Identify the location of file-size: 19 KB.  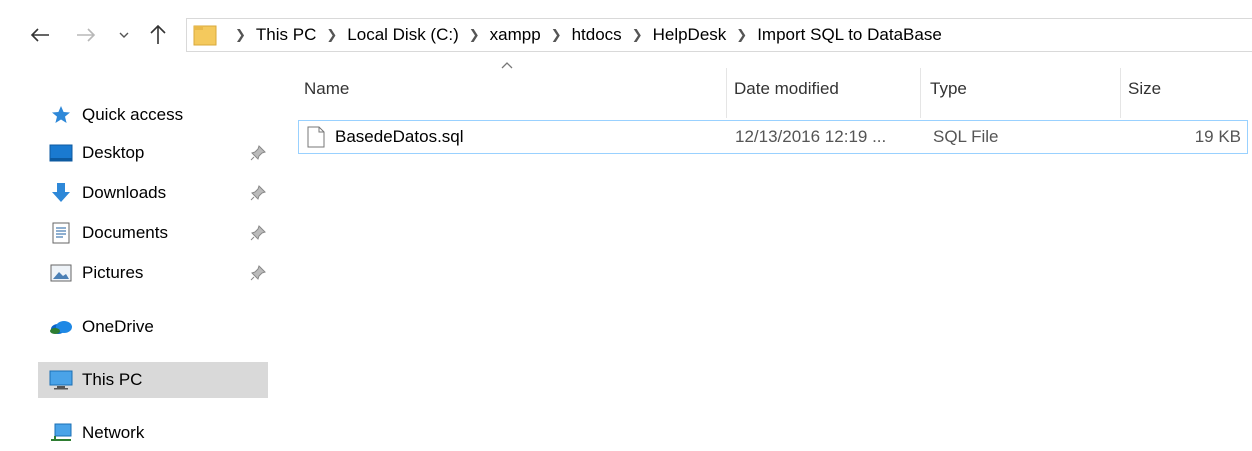
(1217, 136).